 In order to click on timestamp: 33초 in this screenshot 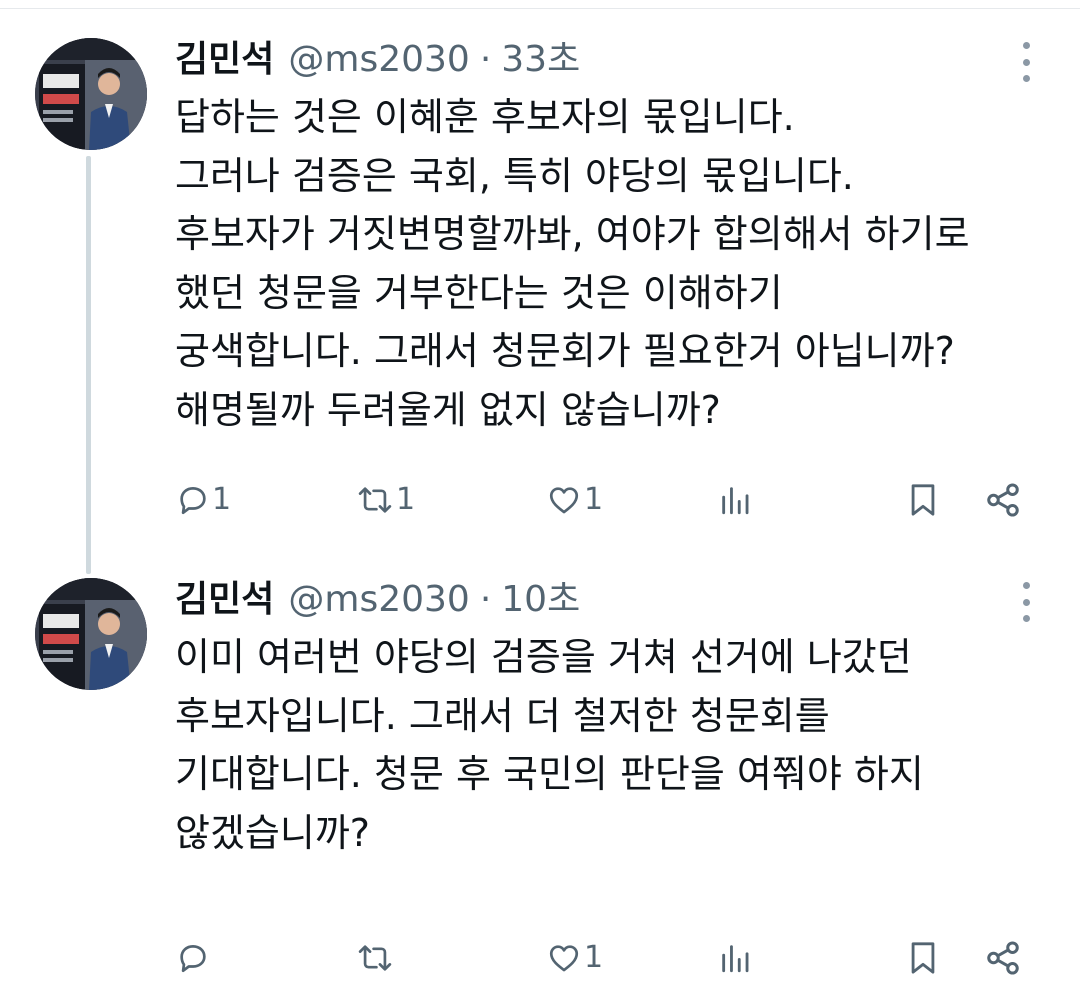, I will do `click(540, 60)`.